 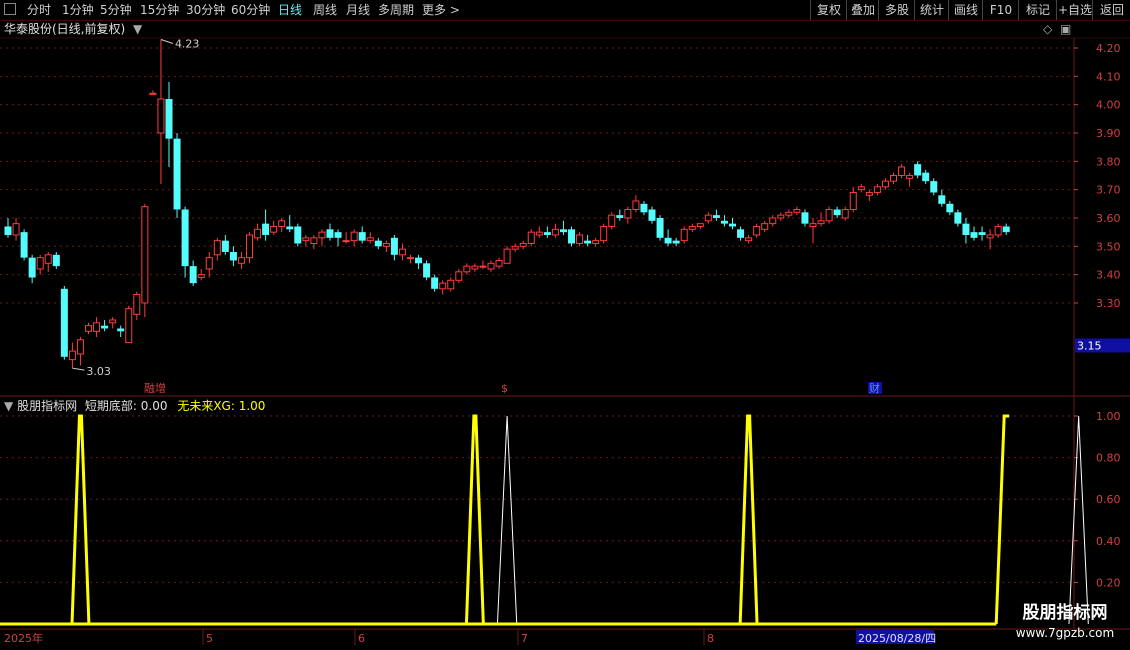 I want to click on period-tab-7: 周线, so click(x=325, y=10).